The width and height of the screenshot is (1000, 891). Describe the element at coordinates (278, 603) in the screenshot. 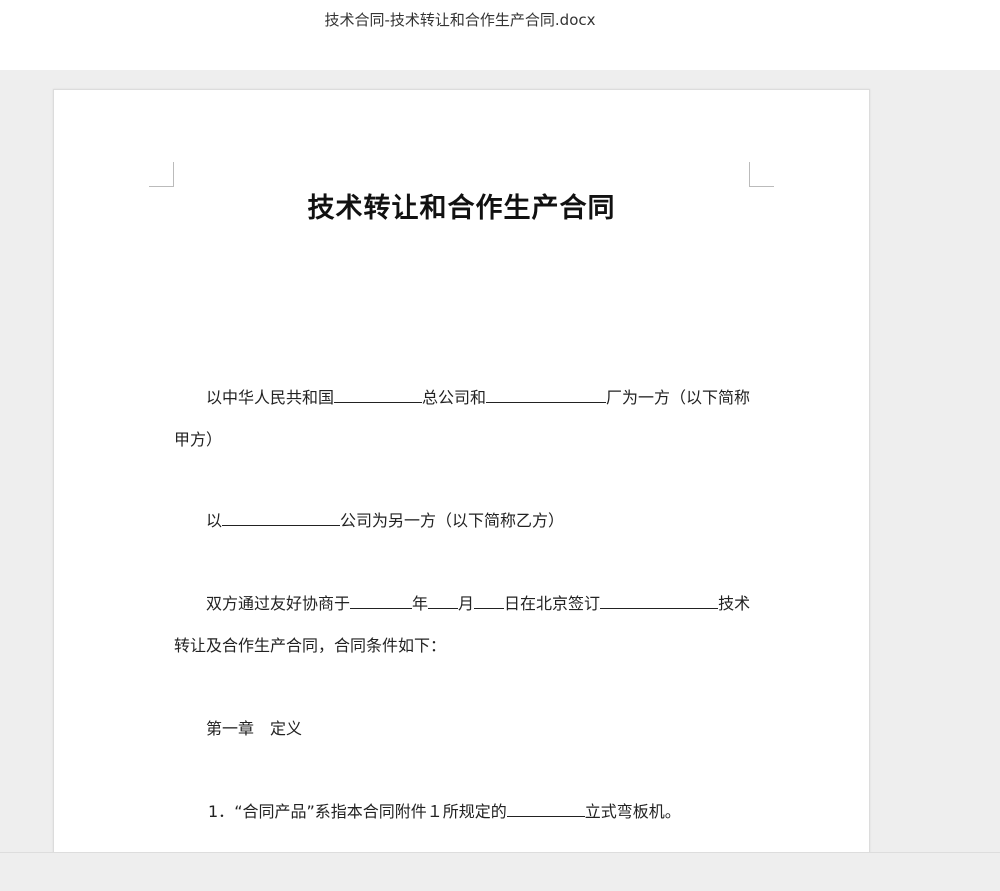

I see `text-segment: 双方通过友好协商于` at that location.